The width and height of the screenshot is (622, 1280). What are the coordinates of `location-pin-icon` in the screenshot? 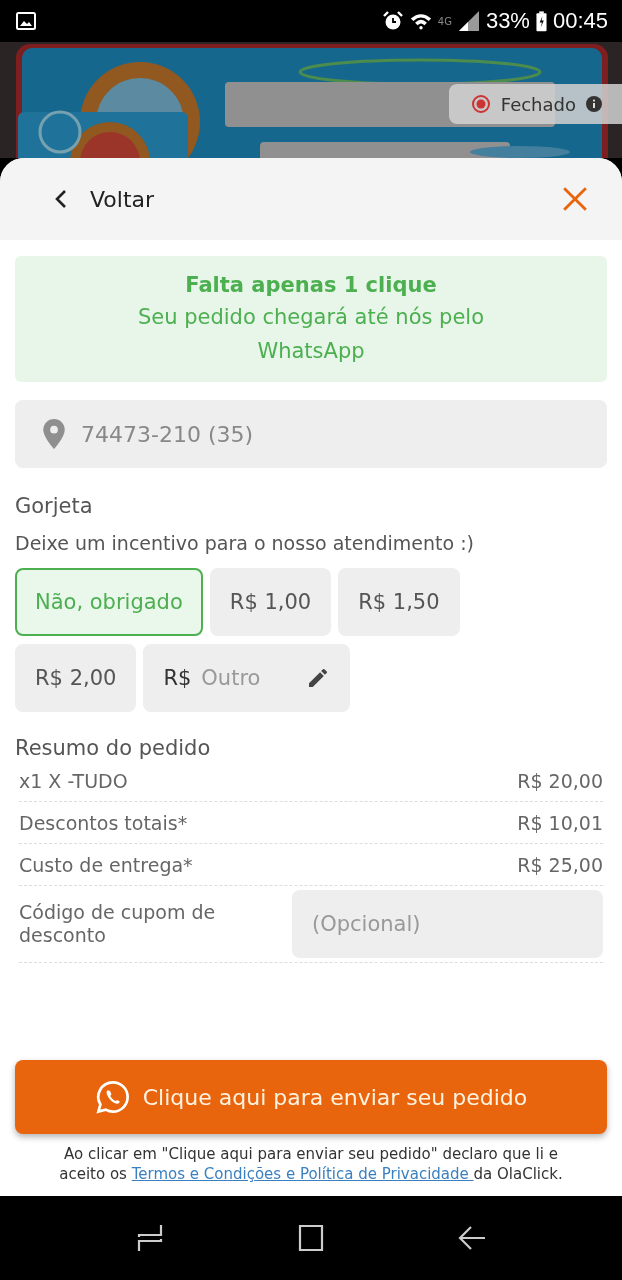 It's located at (54, 434).